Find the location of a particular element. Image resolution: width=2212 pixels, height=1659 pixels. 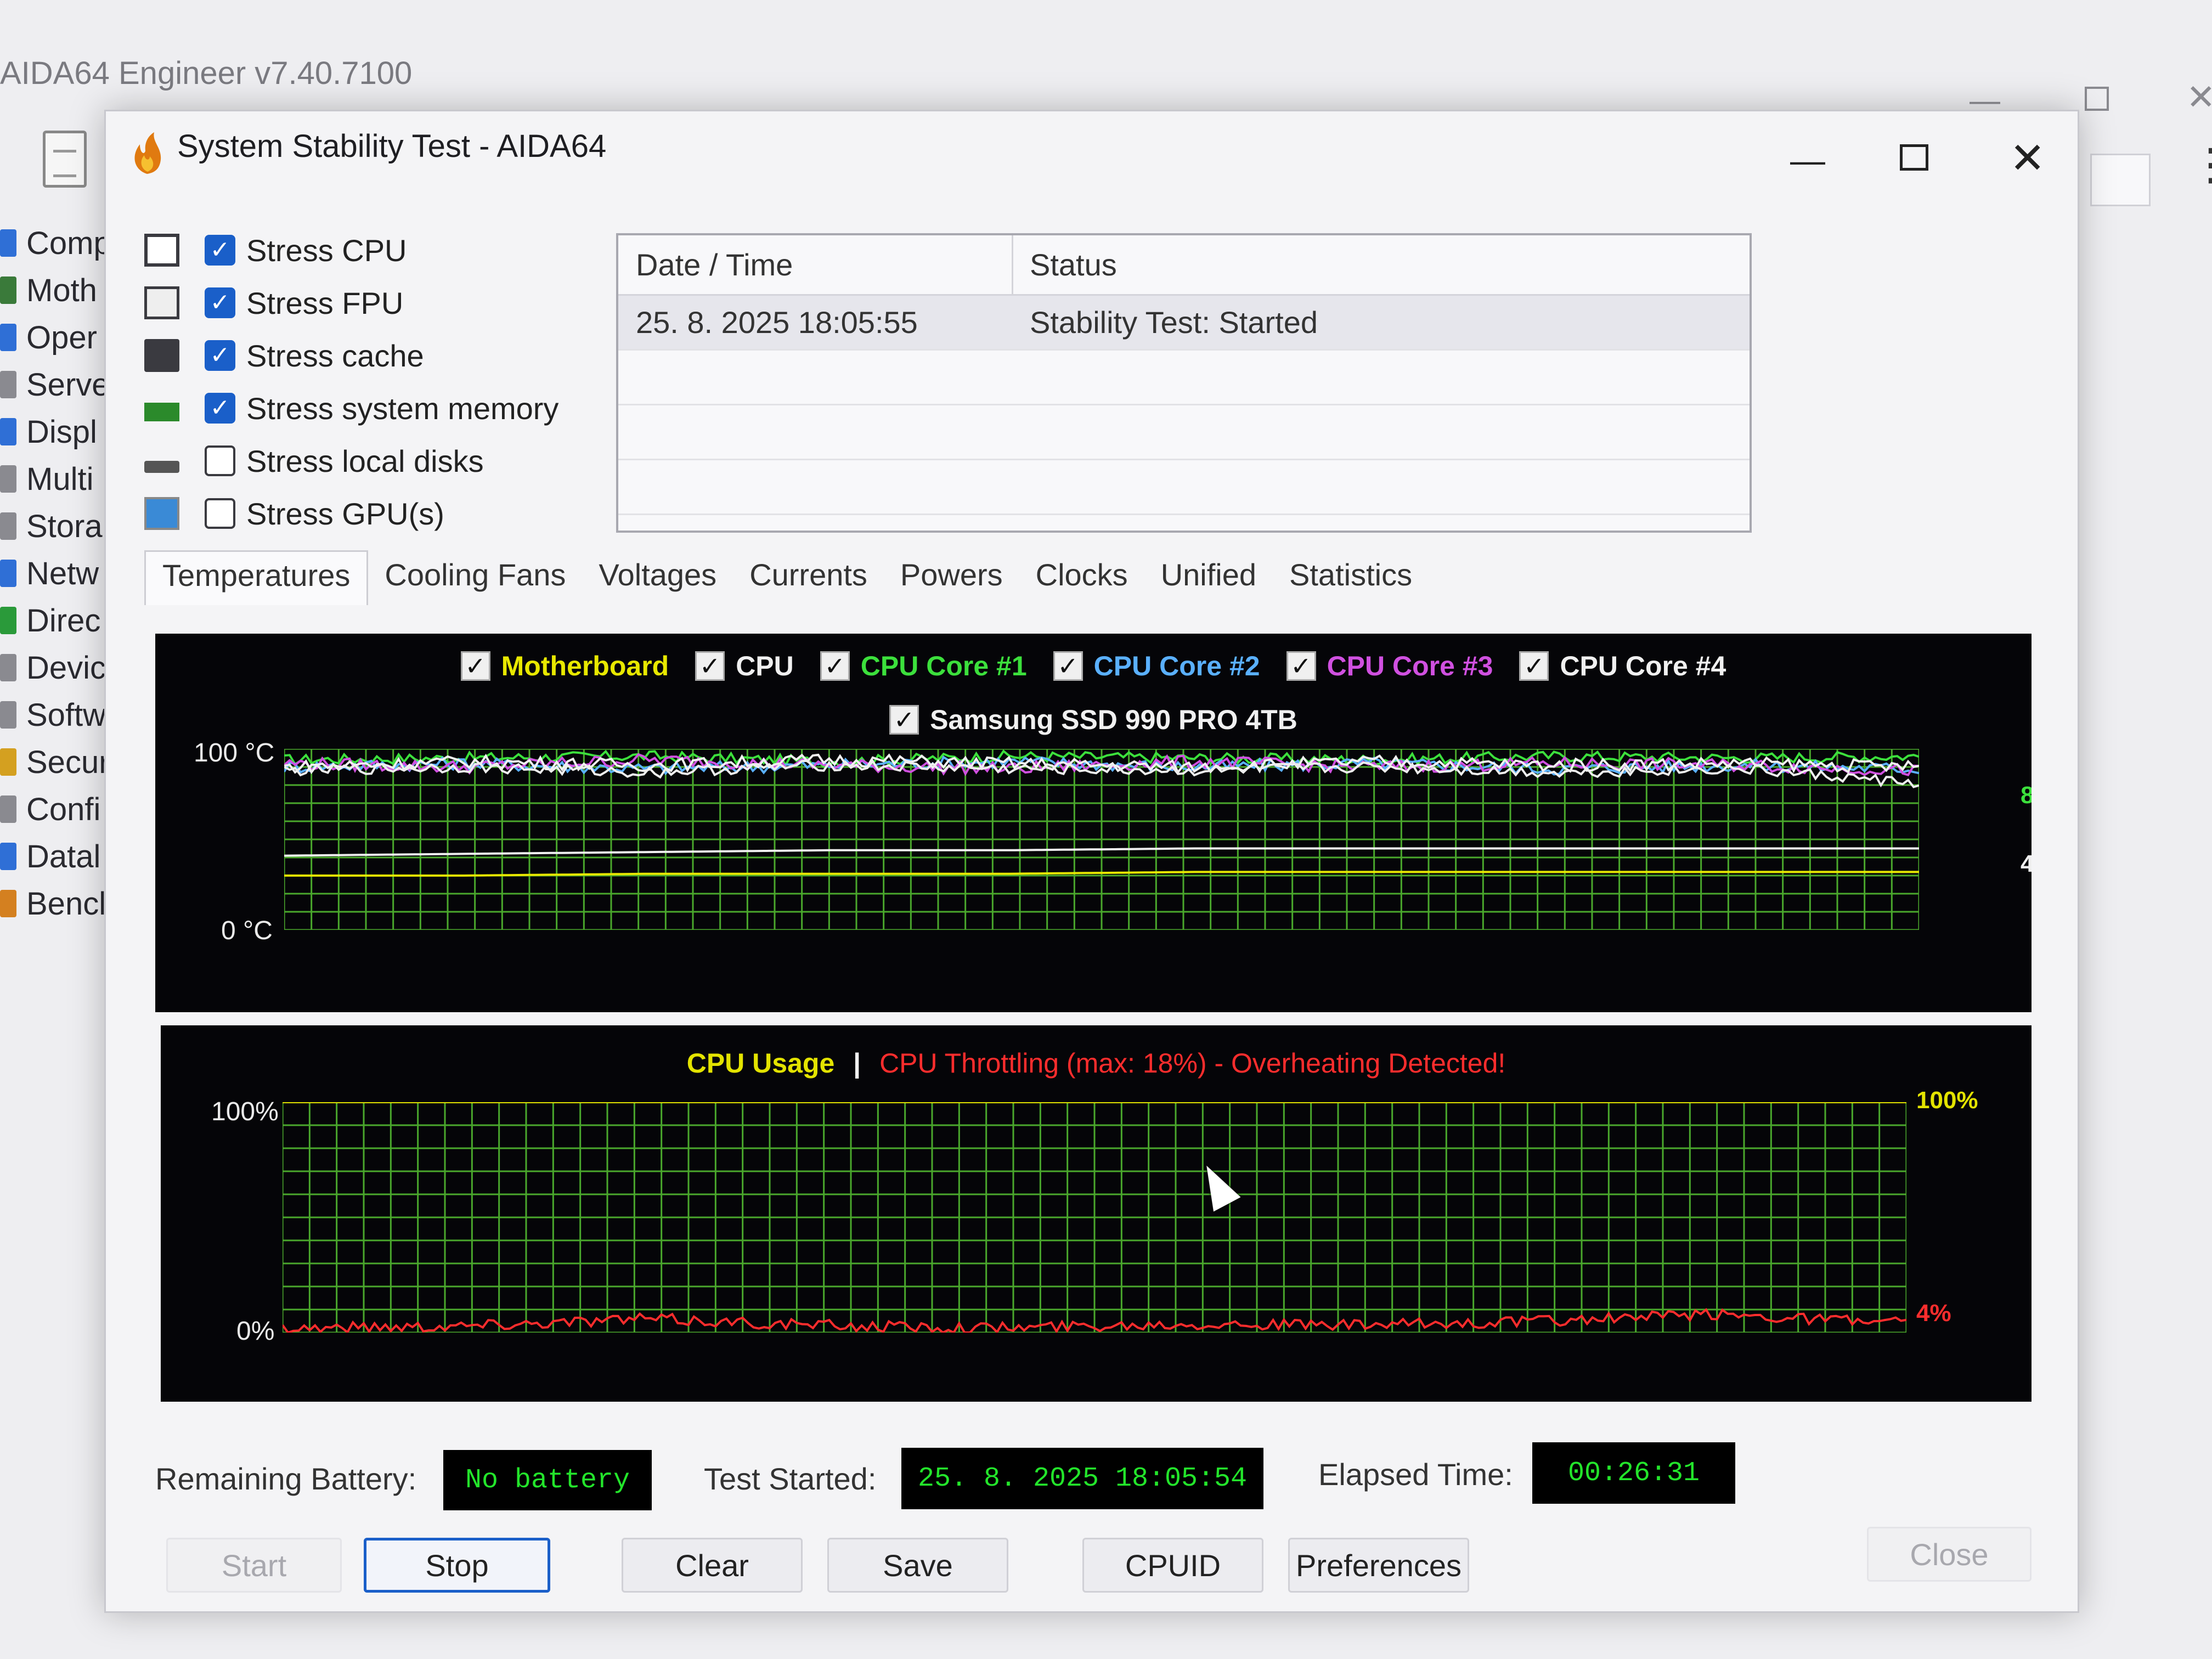

kebab-menu-icon: ⋮ is located at coordinates (2200, 165).